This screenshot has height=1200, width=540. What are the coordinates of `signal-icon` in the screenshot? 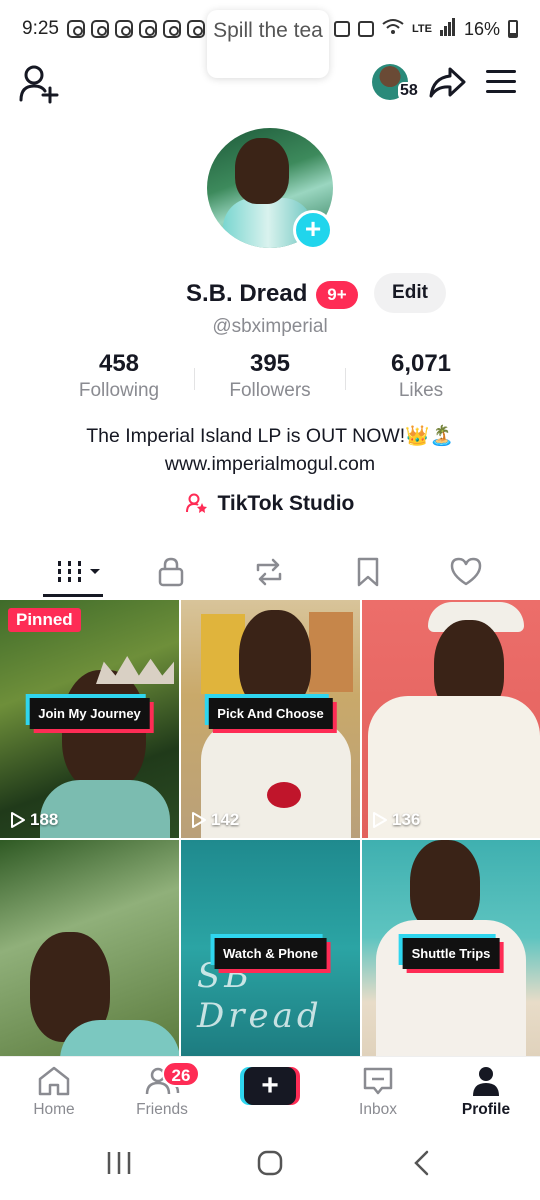 It's located at (447, 29).